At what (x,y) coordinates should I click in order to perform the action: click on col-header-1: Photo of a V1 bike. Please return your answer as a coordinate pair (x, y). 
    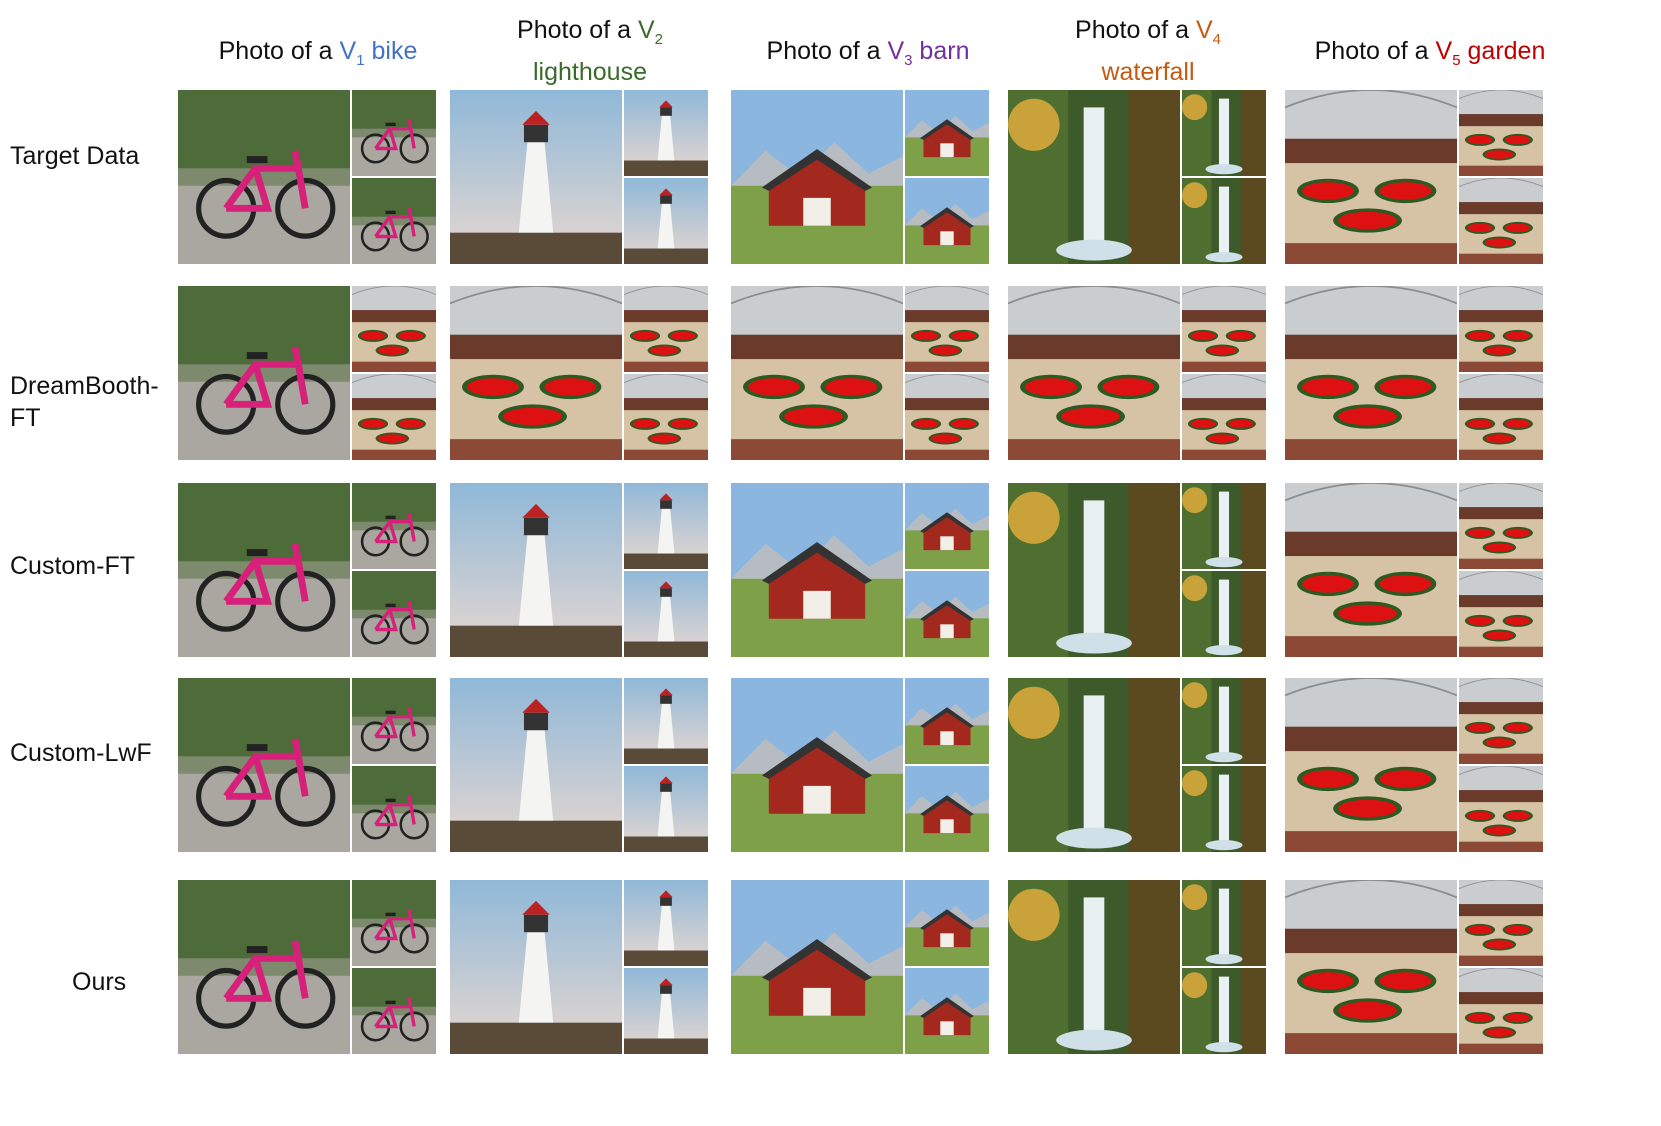
    Looking at the image, I should click on (318, 53).